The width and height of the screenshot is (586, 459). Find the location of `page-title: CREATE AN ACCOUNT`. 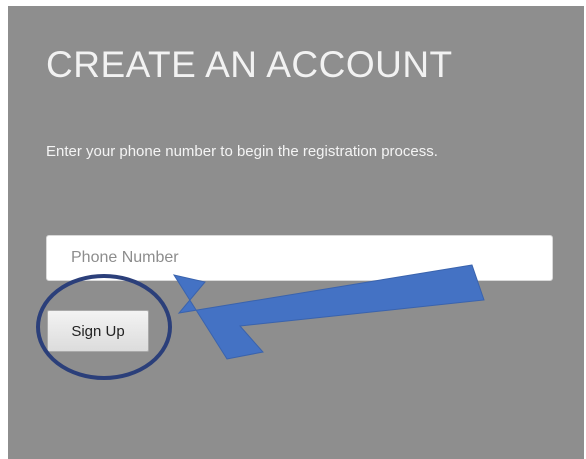

page-title: CREATE AN ACCOUNT is located at coordinates (249, 64).